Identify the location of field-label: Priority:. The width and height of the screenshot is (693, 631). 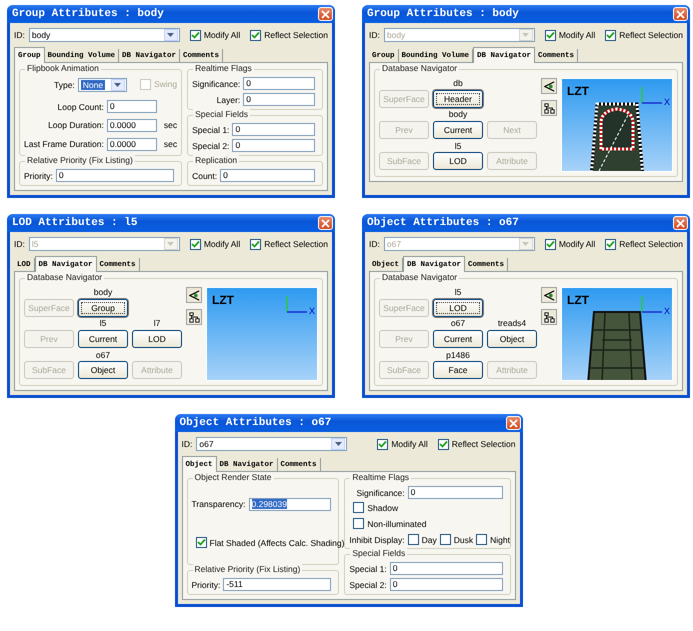
(38, 175).